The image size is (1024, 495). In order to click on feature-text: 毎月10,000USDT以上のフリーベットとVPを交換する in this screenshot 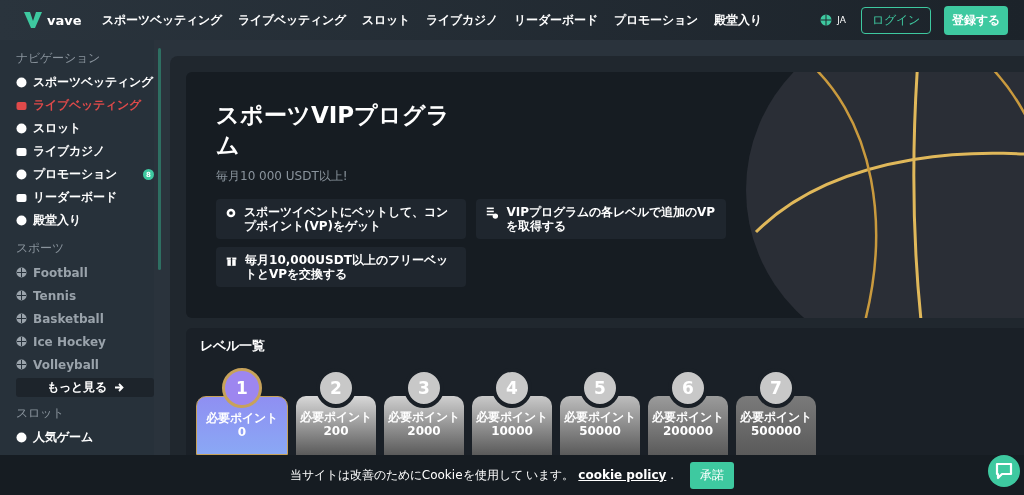, I will do `click(347, 267)`.